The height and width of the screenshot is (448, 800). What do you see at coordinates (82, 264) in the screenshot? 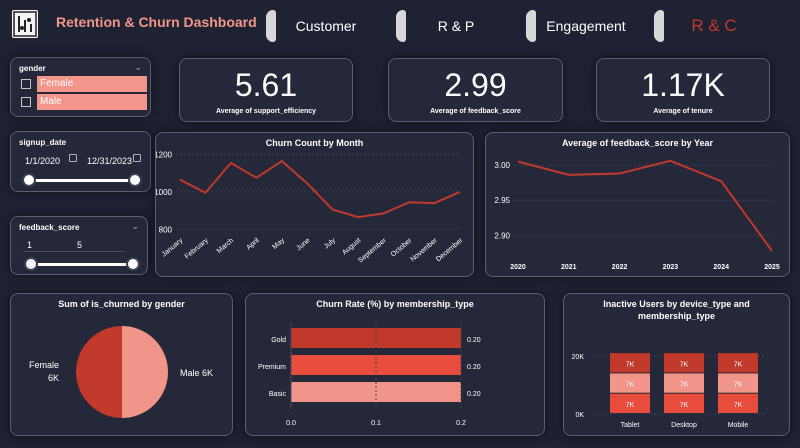
I see `feedback-slider-track` at bounding box center [82, 264].